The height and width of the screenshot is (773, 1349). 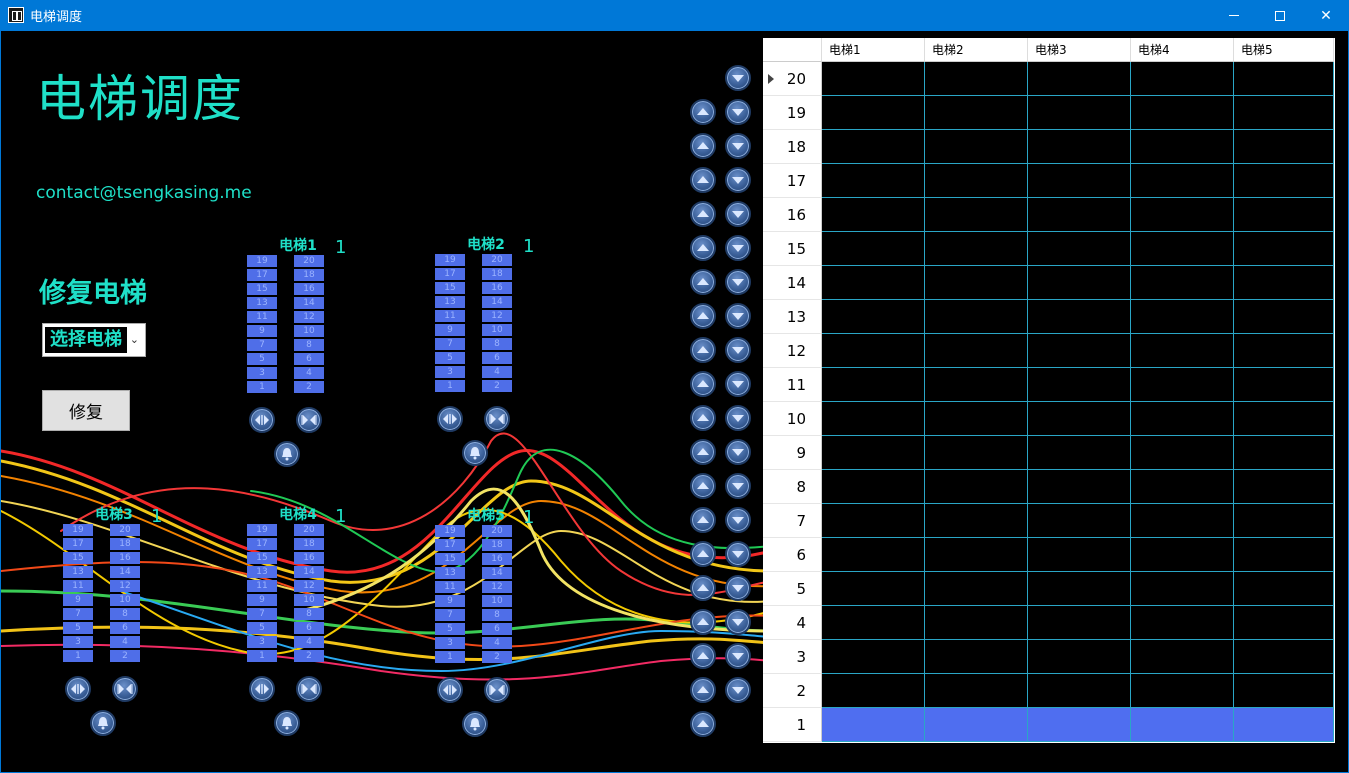 What do you see at coordinates (1049, 79) in the screenshot?
I see `grid-row: 20` at bounding box center [1049, 79].